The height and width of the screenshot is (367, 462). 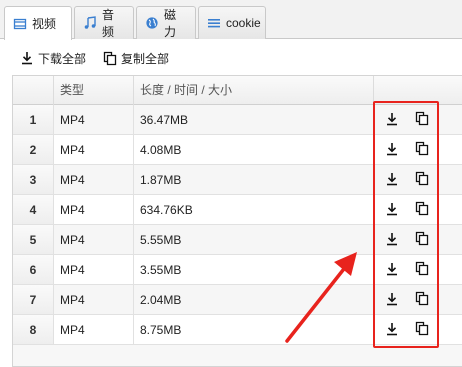 I want to click on tab-cookie: cookie, so click(x=232, y=22).